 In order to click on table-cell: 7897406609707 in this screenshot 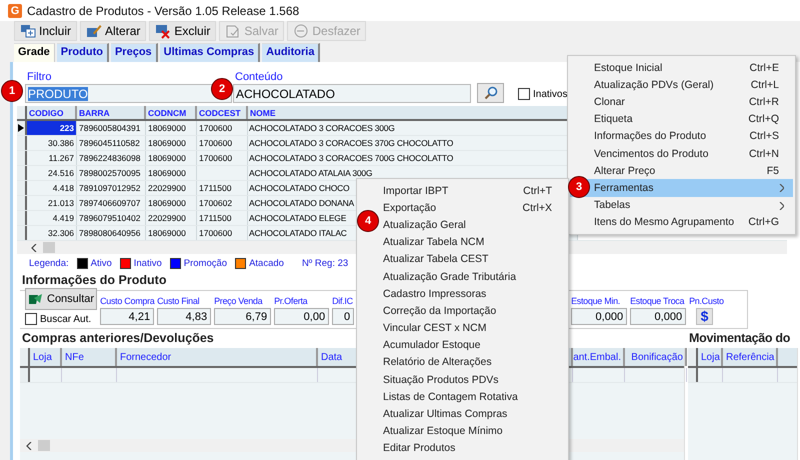, I will do `click(111, 203)`.